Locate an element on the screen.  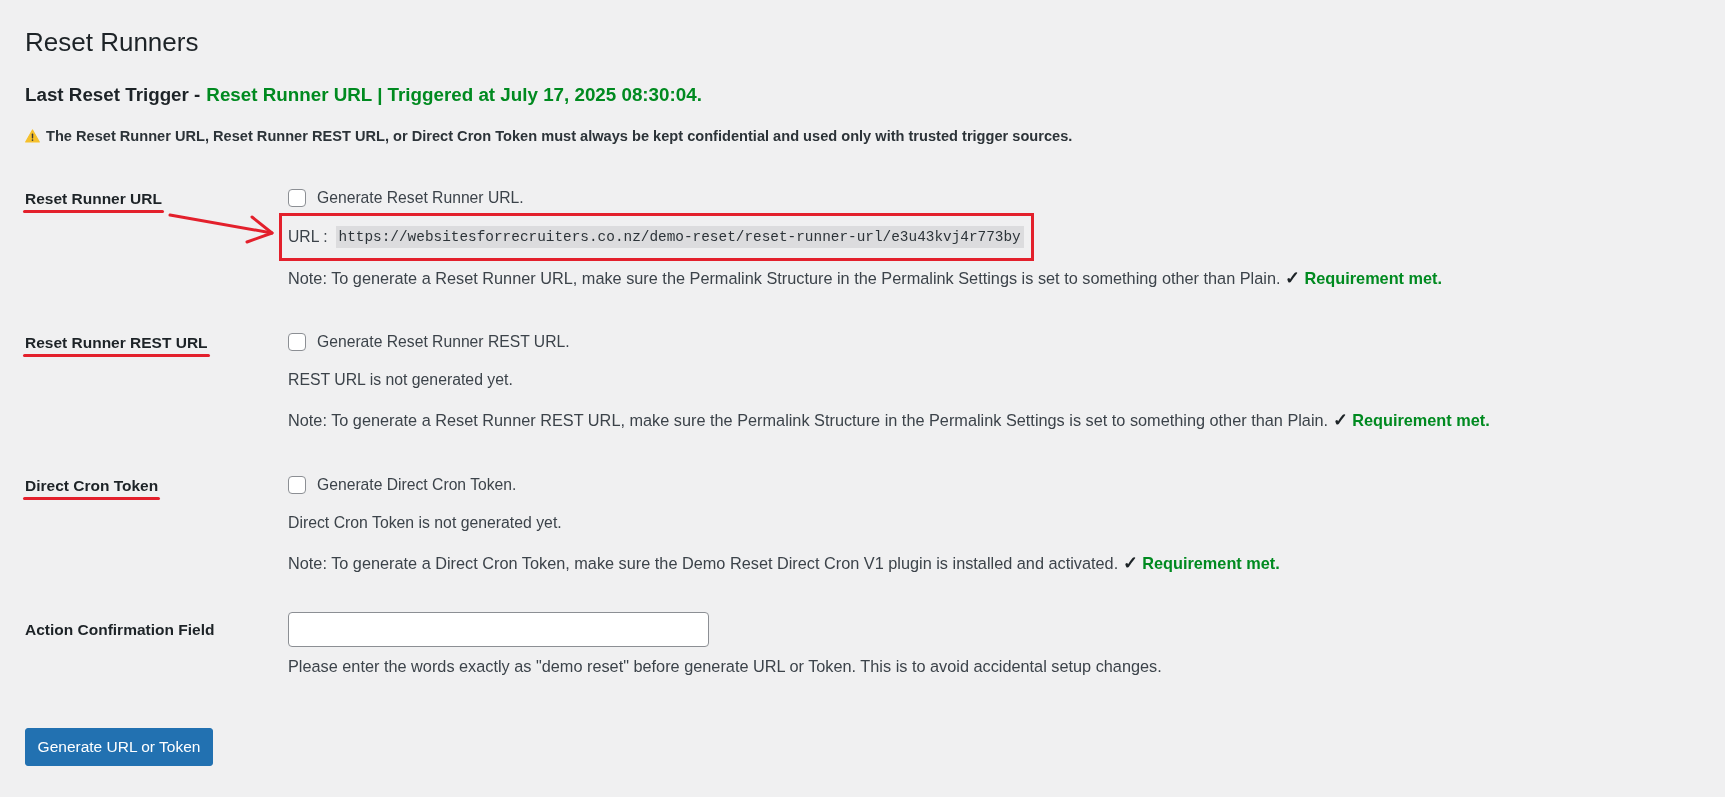
checkbox-label: Generate Reset Runner URL. is located at coordinates (420, 198).